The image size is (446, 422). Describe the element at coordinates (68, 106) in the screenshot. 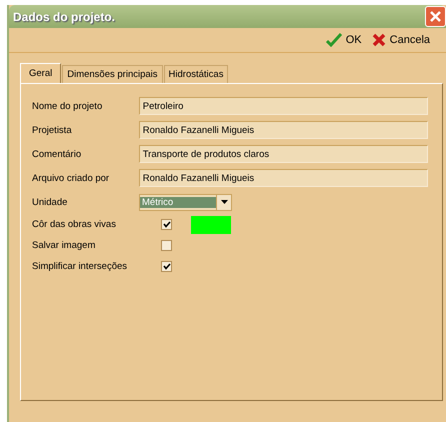

I see `field-label: Nome do projeto` at that location.